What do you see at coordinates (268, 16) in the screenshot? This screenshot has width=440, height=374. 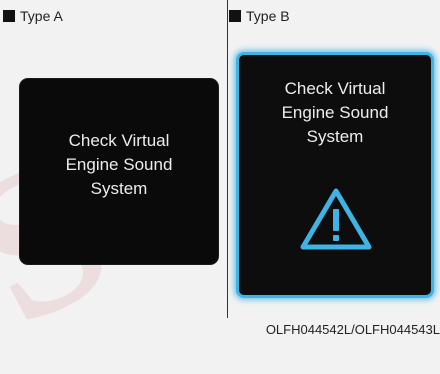 I see `type-b-label-text: Type B` at bounding box center [268, 16].